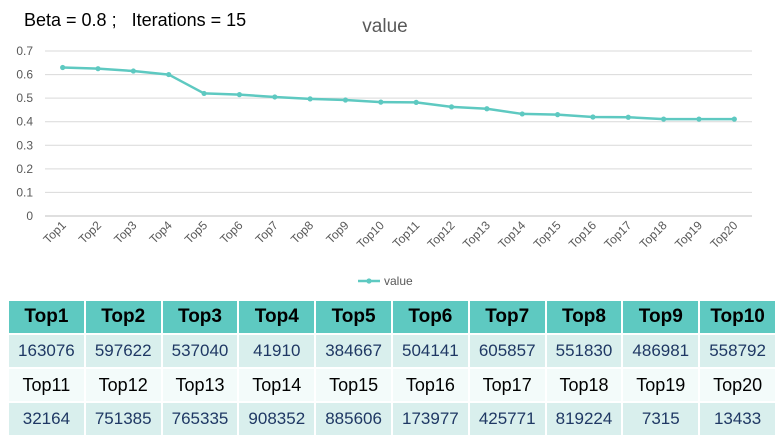 The width and height of the screenshot is (780, 438). Describe the element at coordinates (302, 232) in the screenshot. I see `x-tick-label: Top8` at that location.